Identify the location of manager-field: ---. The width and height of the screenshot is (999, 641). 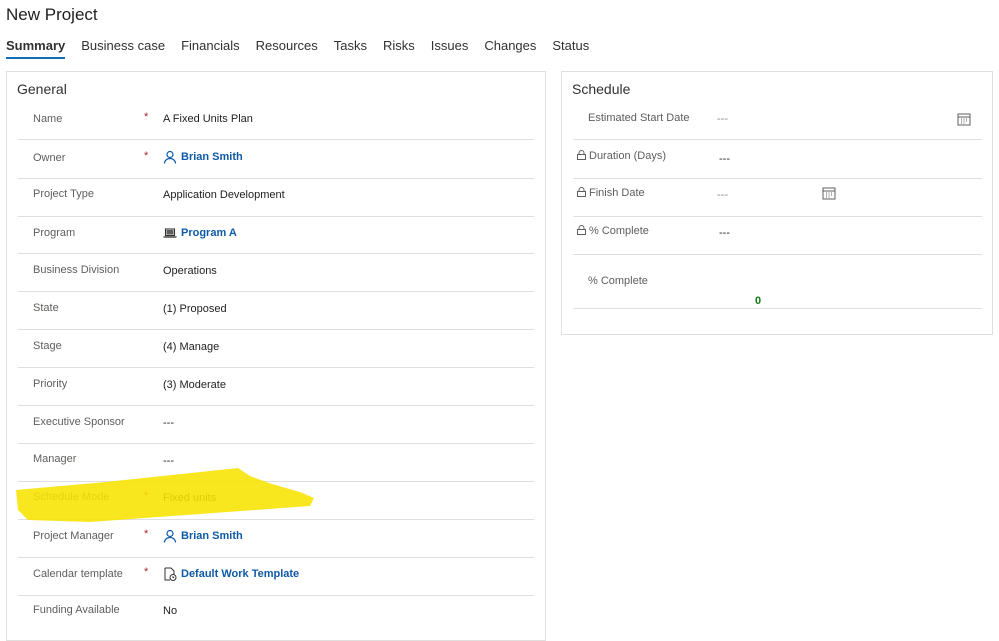
(168, 461).